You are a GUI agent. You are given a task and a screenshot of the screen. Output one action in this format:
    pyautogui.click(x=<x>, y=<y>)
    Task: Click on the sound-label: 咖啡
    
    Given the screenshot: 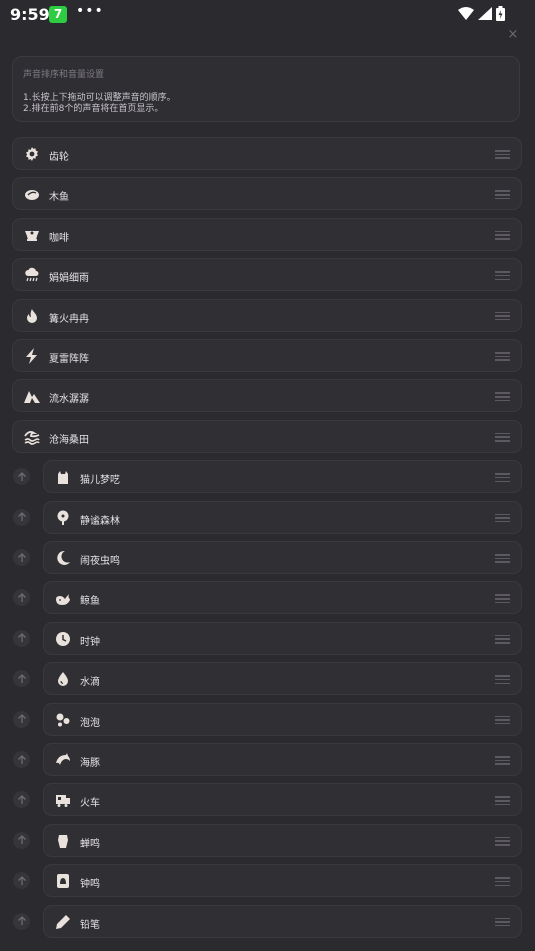 What is the action you would take?
    pyautogui.click(x=59, y=238)
    